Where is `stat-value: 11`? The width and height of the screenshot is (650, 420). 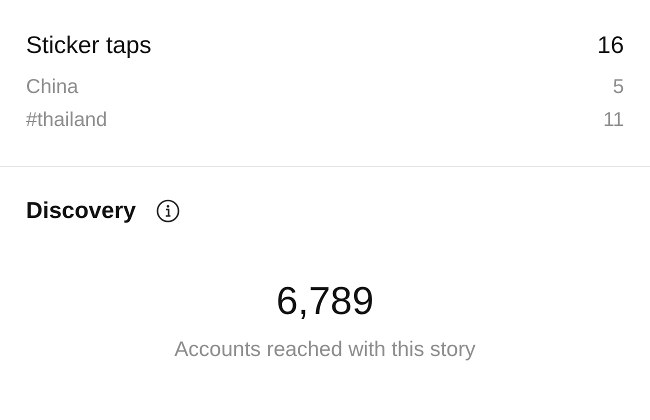 stat-value: 11 is located at coordinates (613, 120).